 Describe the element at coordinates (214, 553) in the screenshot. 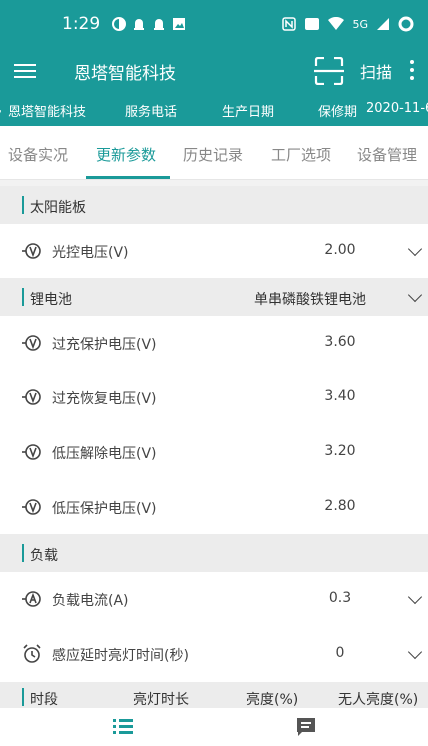

I see `section-load: 负载` at that location.